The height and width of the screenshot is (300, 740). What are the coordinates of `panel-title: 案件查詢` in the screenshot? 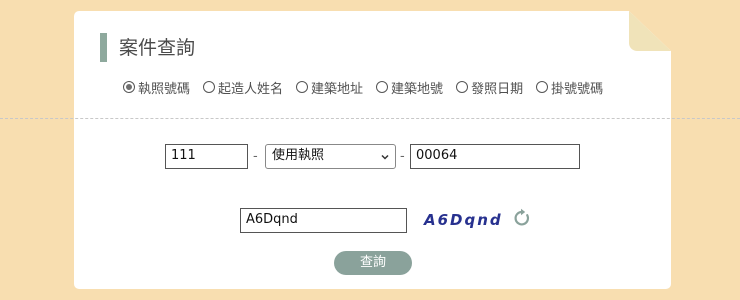 It's located at (157, 48).